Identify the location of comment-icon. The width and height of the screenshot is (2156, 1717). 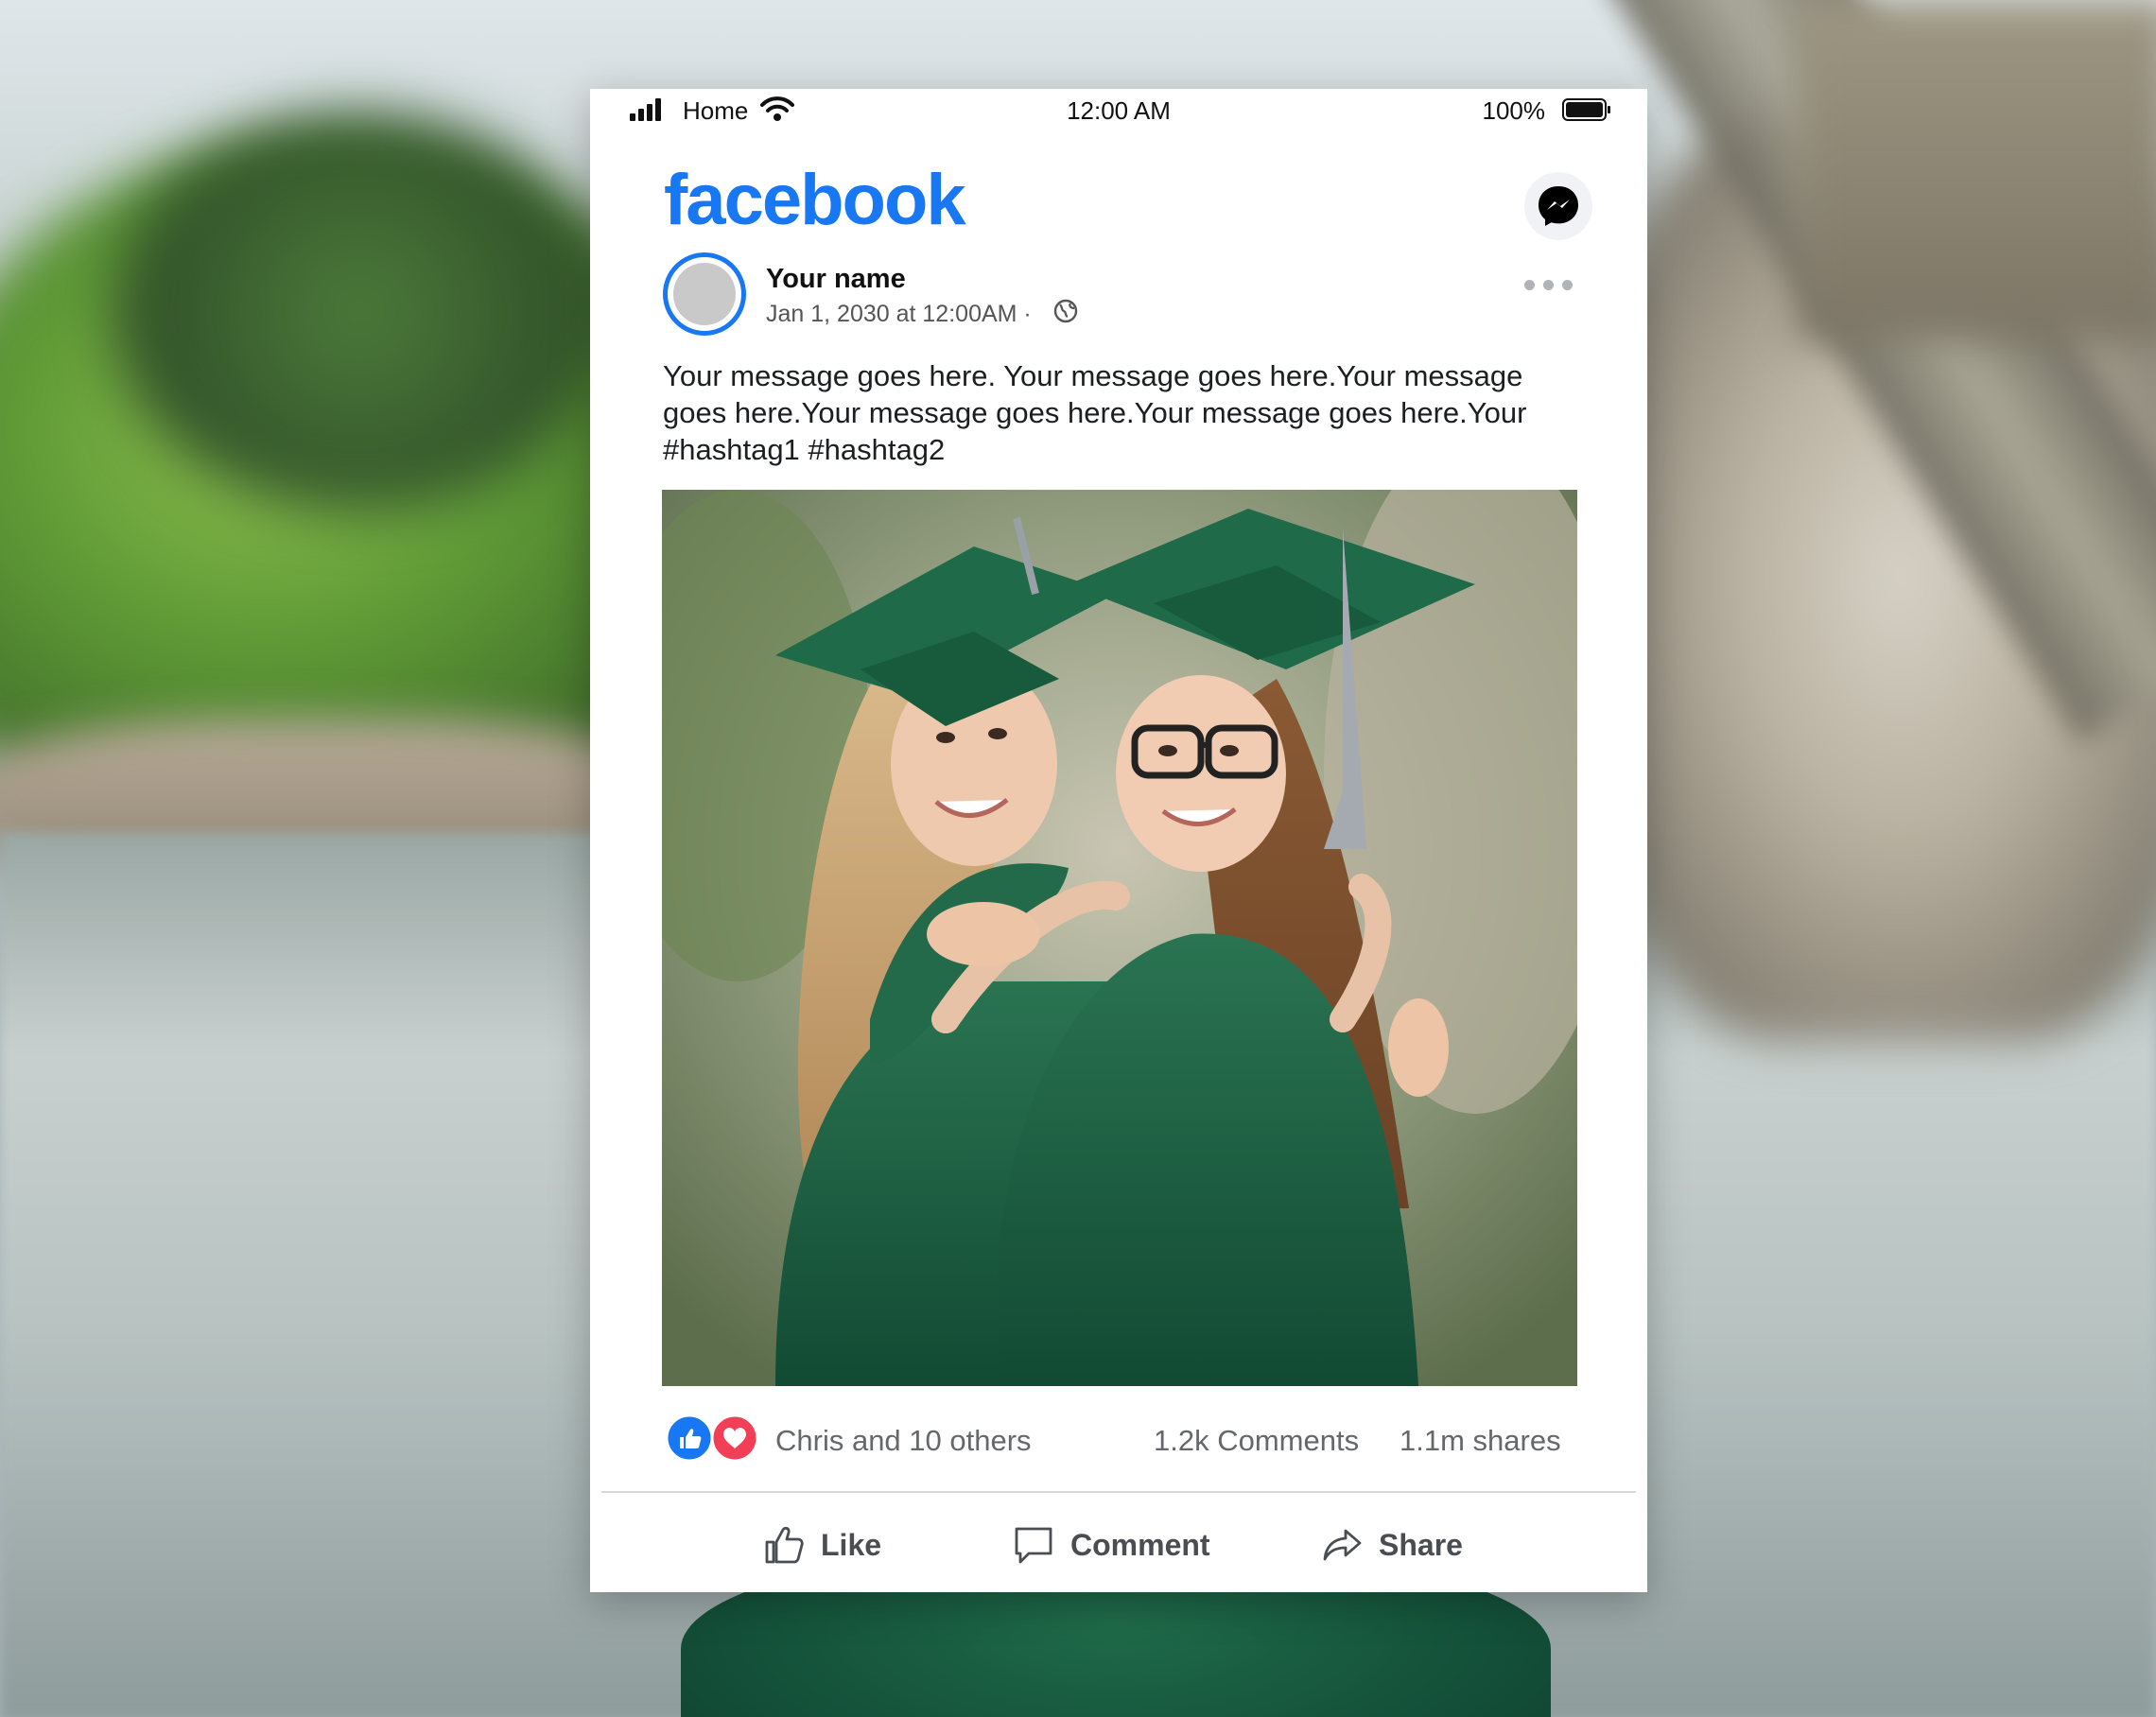
(1033, 1545).